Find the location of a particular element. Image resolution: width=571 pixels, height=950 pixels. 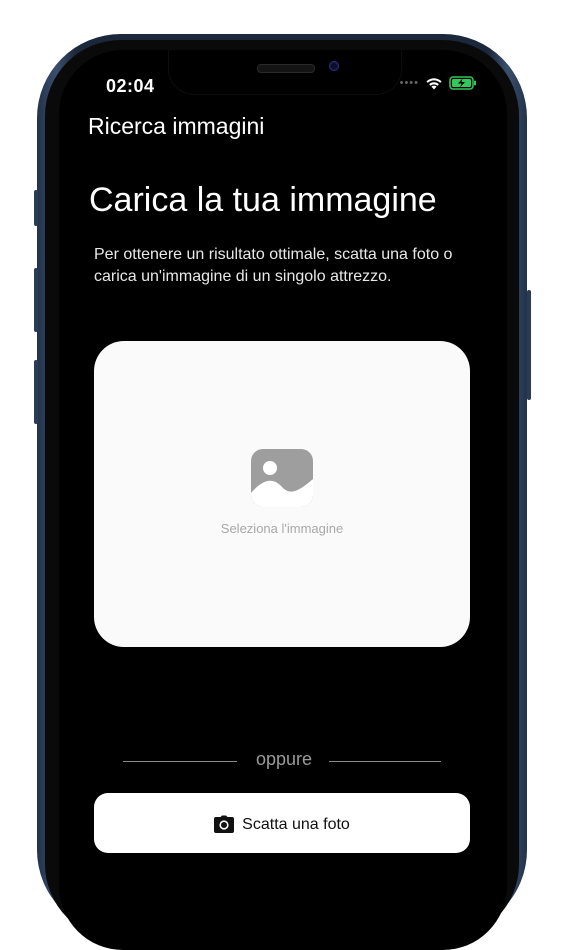

volume-up-button is located at coordinates (36, 300).